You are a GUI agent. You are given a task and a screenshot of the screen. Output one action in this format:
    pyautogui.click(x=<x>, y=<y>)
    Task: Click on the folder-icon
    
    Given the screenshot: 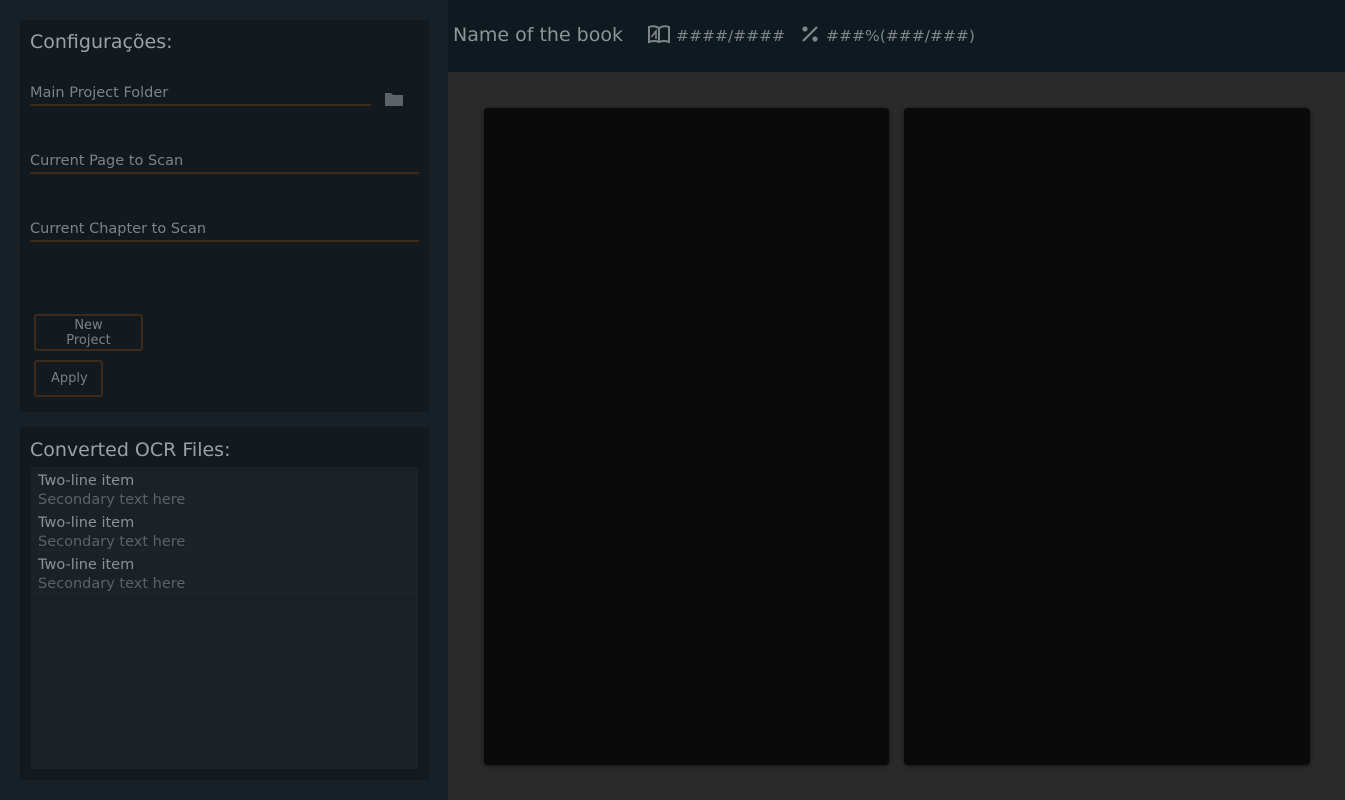 What is the action you would take?
    pyautogui.click(x=394, y=99)
    